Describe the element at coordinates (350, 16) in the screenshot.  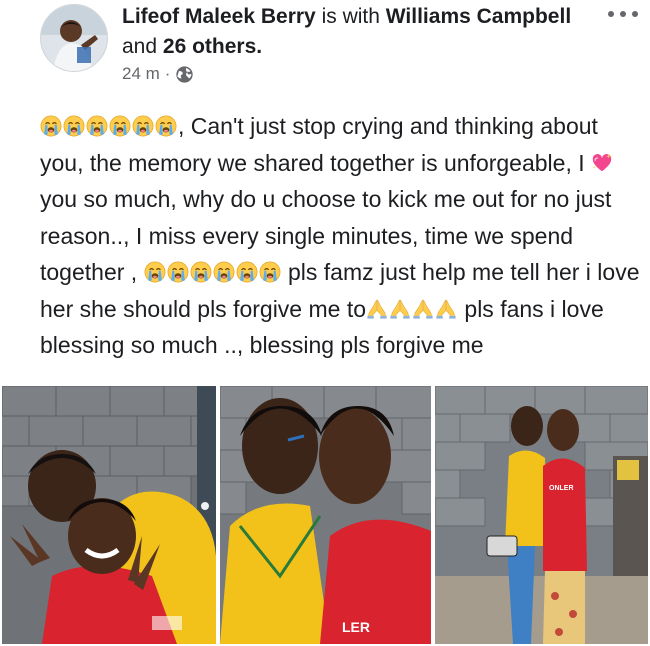
I see `with-text: is with` at that location.